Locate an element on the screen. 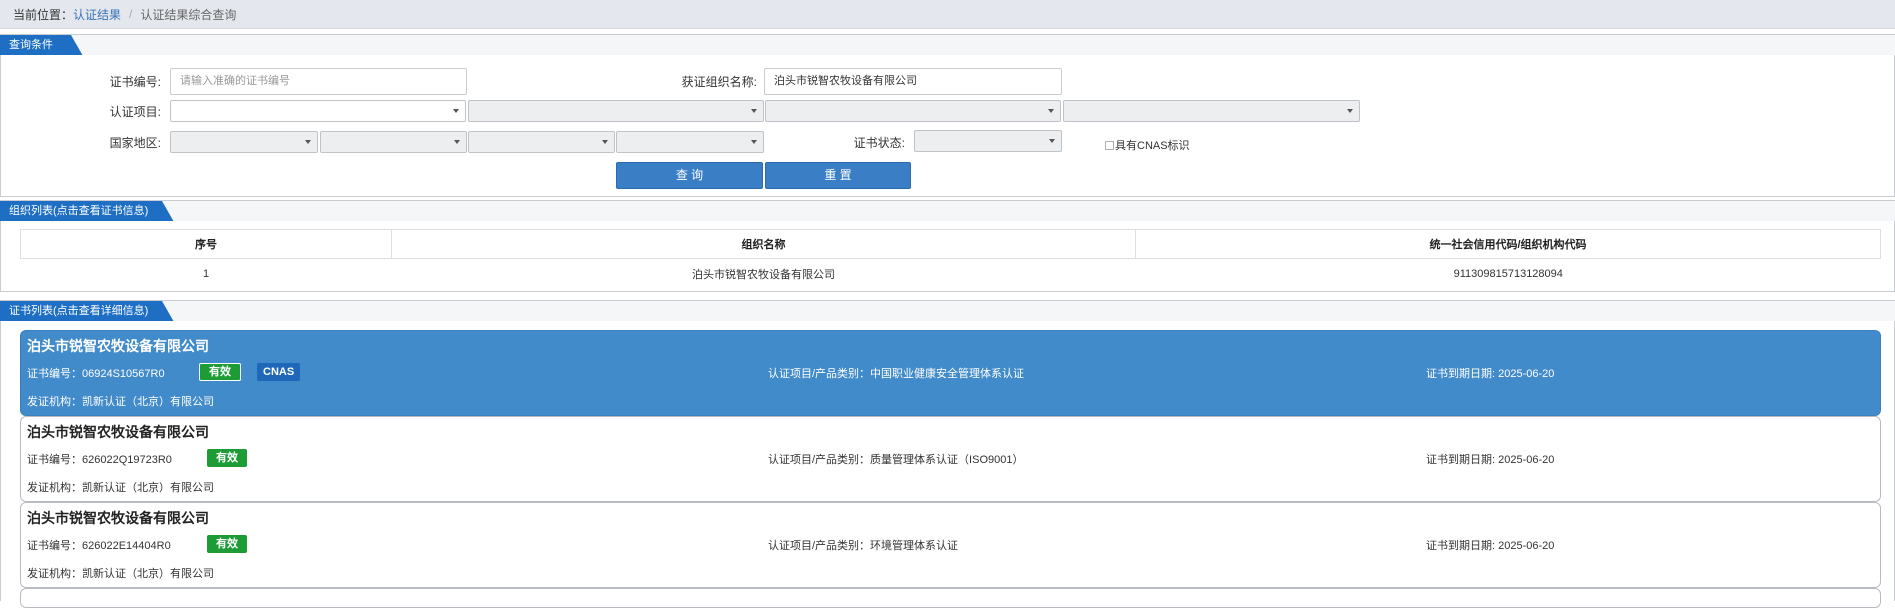 The height and width of the screenshot is (608, 1895). cert-number: 证书编号：626022Q19723R0 is located at coordinates (99, 460).